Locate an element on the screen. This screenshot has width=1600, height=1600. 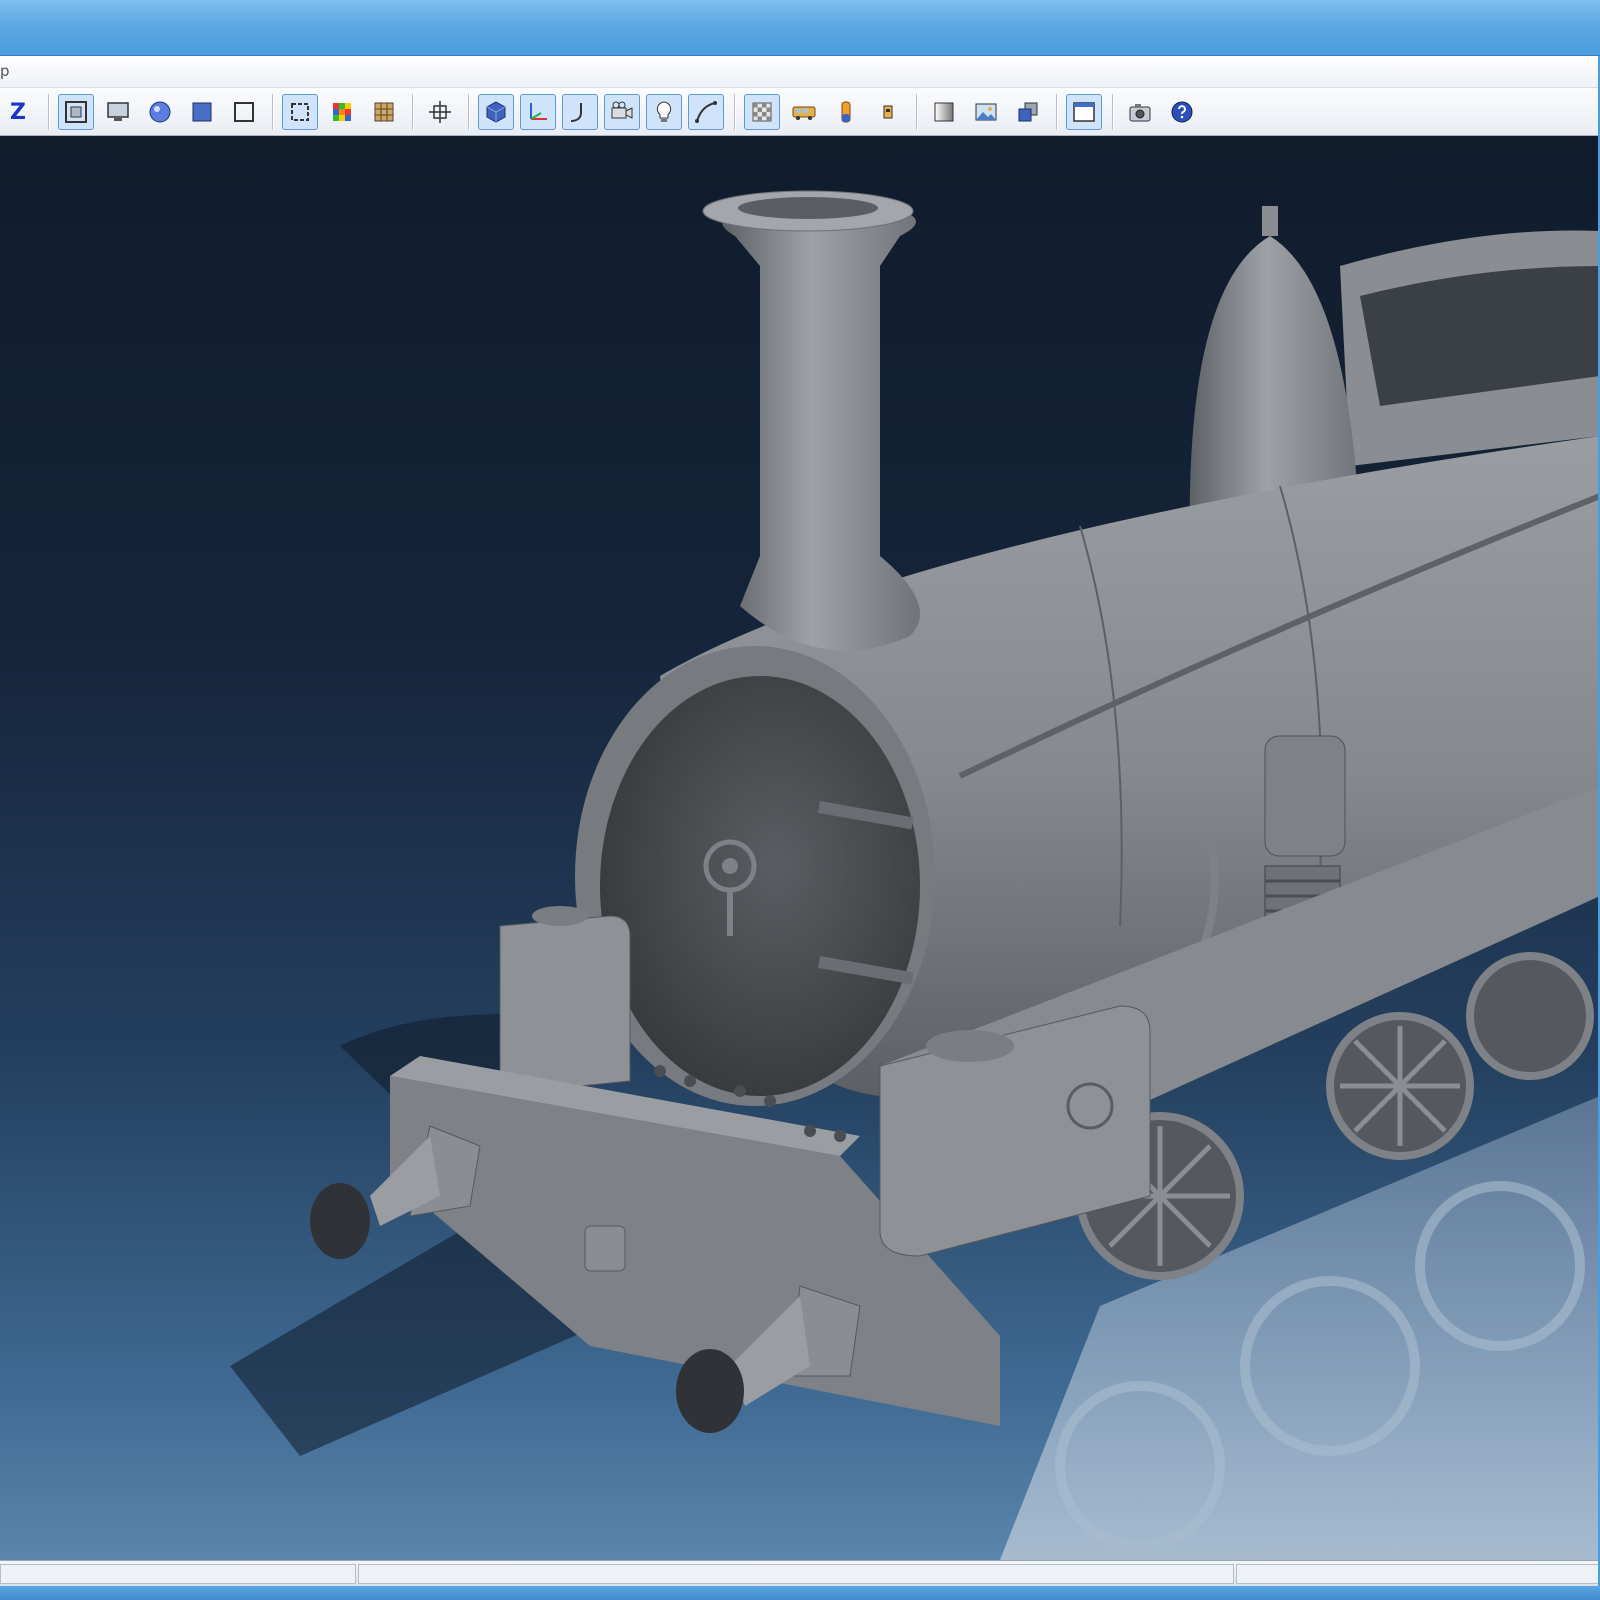
title-bar is located at coordinates (800, 28).